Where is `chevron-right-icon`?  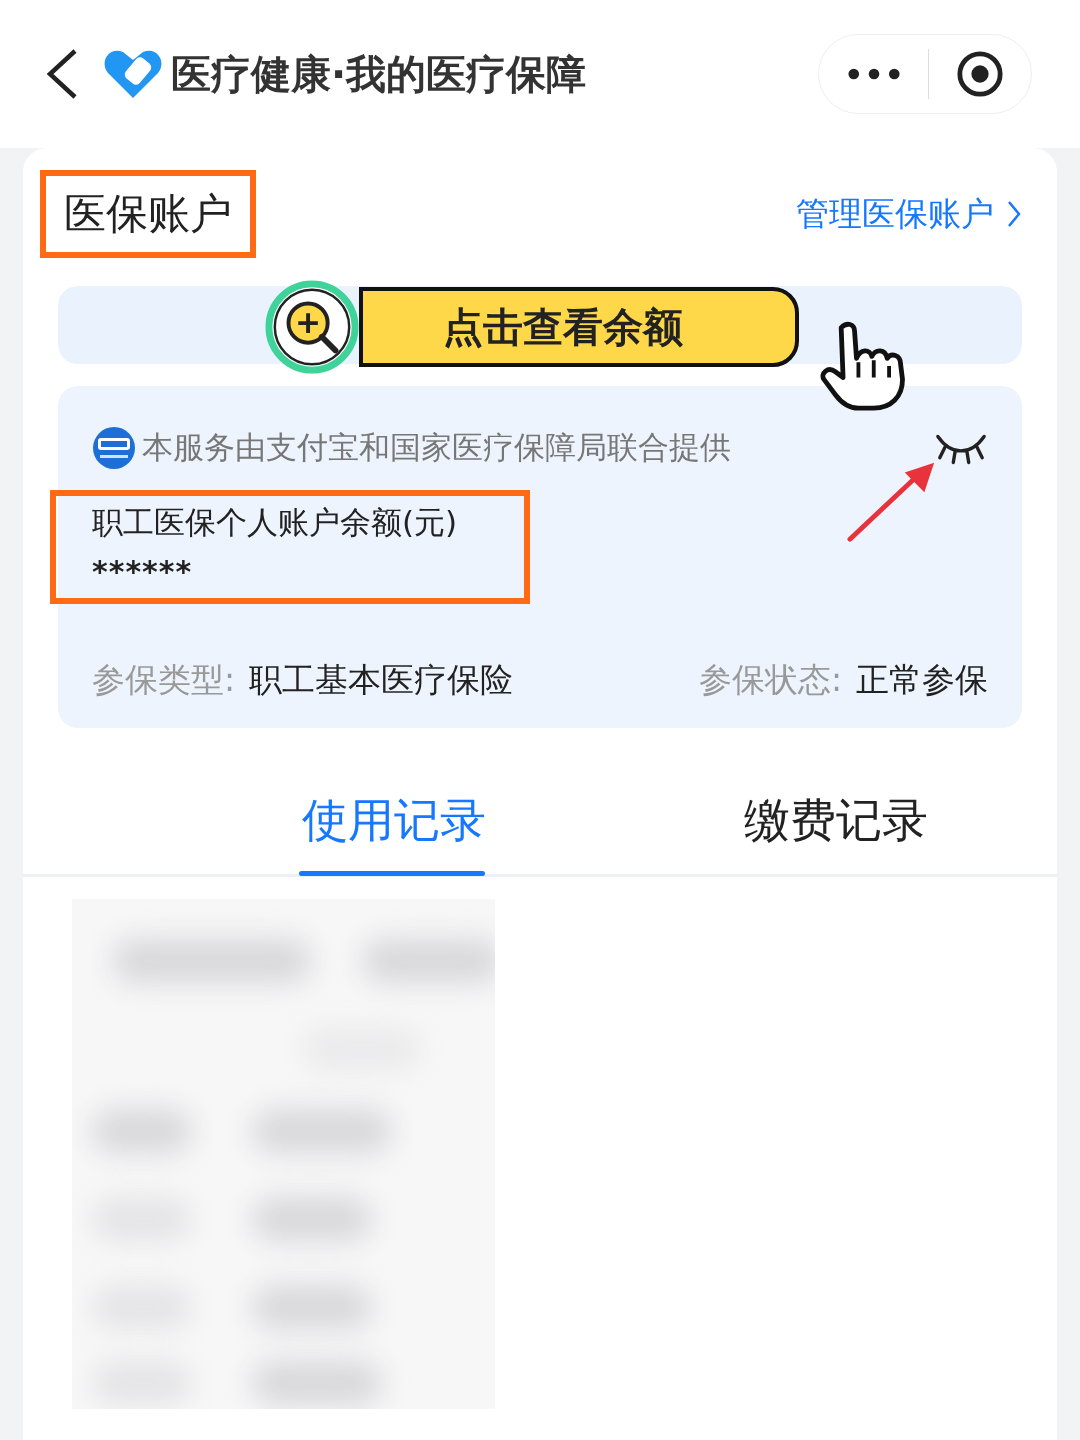
chevron-right-icon is located at coordinates (1014, 214).